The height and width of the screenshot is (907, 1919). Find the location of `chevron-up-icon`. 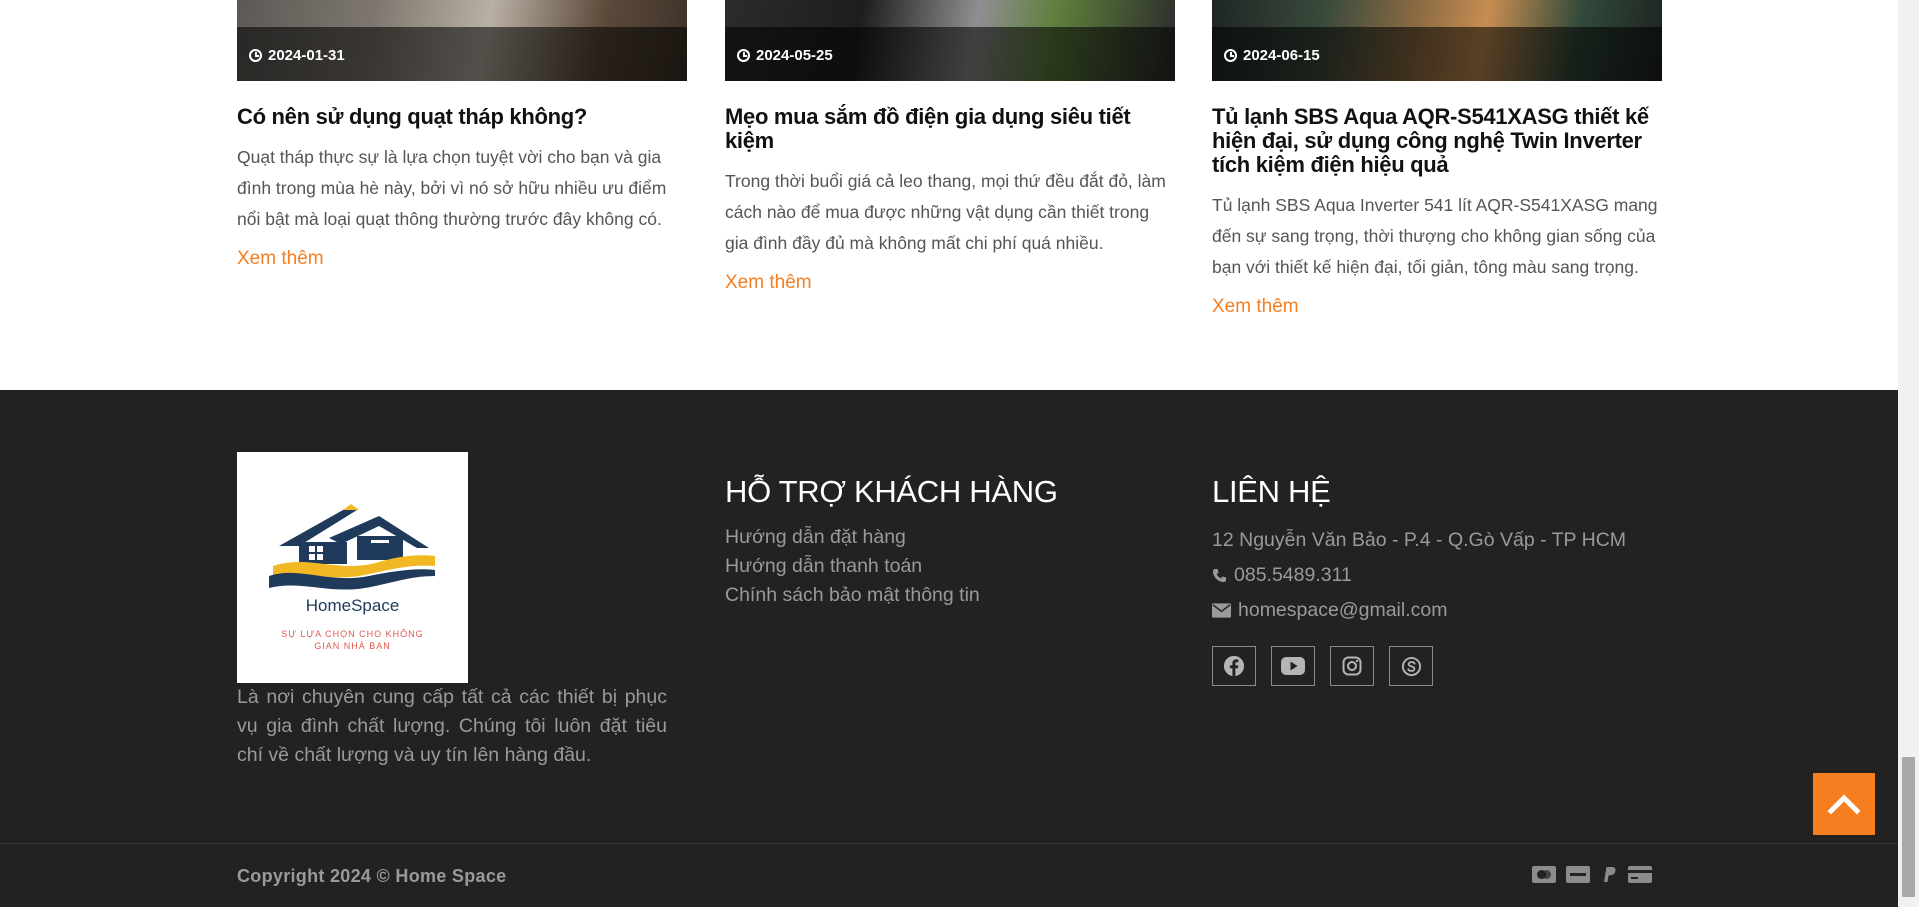

chevron-up-icon is located at coordinates (1844, 804).